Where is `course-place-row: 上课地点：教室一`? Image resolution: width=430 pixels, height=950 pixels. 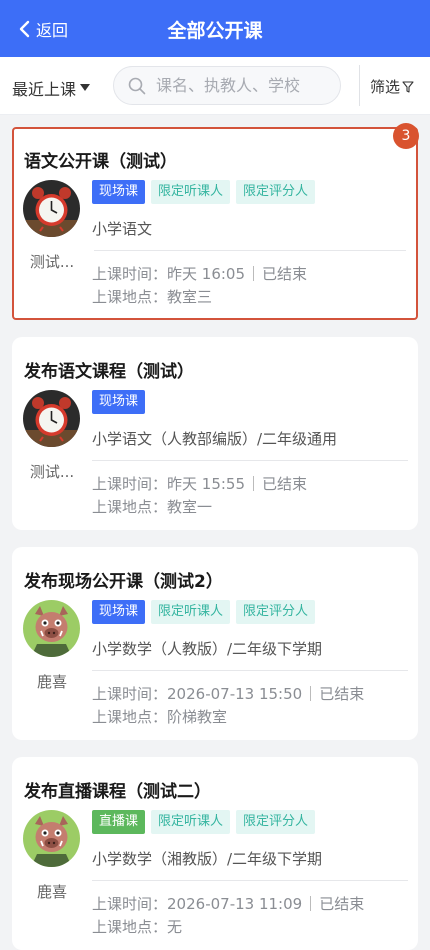
course-place-row: 上课地点：教室一 is located at coordinates (152, 506).